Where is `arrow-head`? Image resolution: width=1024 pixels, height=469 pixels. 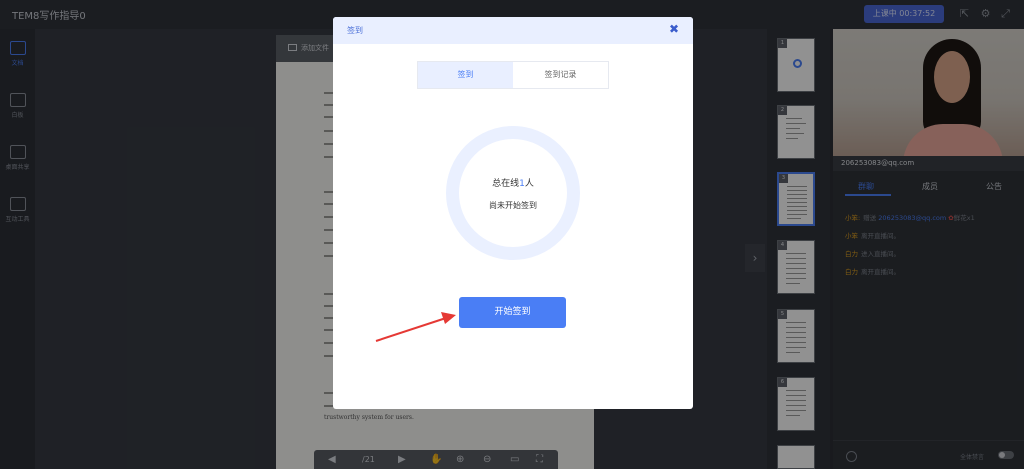
arrow-head is located at coordinates (448, 318).